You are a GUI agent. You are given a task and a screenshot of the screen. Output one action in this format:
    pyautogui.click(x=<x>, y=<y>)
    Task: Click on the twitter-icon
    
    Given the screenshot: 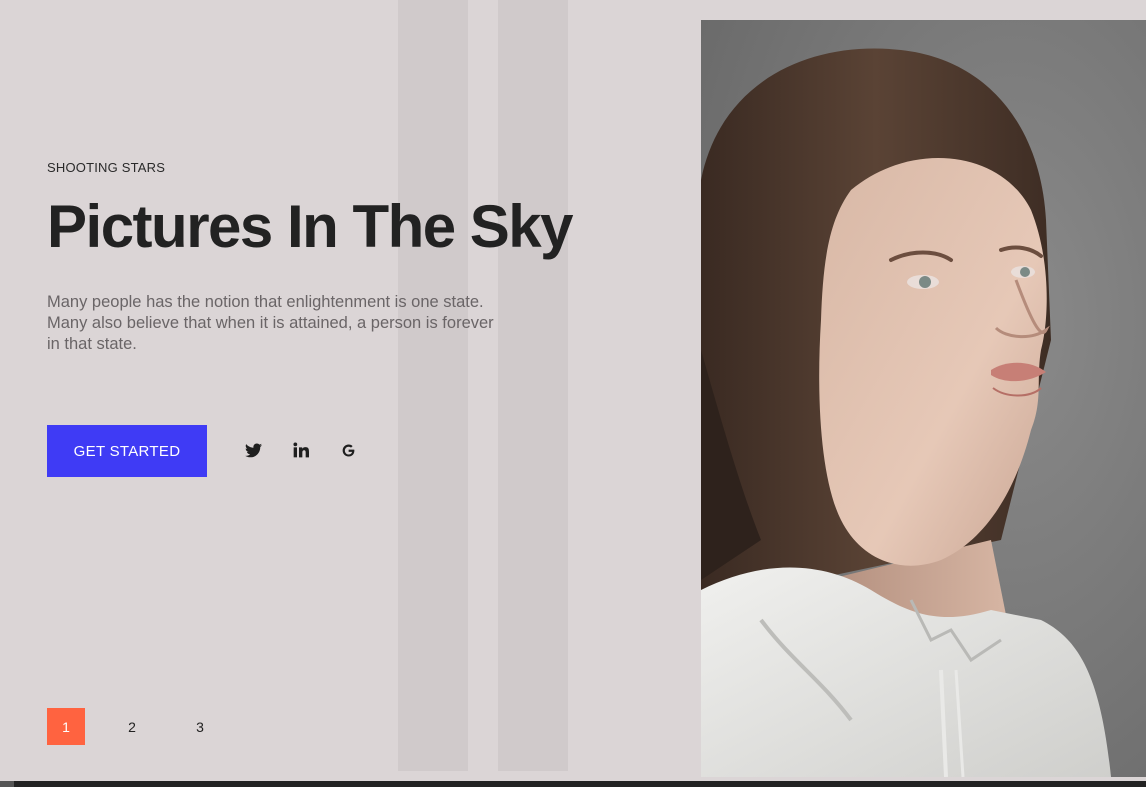 What is the action you would take?
    pyautogui.click(x=253, y=450)
    